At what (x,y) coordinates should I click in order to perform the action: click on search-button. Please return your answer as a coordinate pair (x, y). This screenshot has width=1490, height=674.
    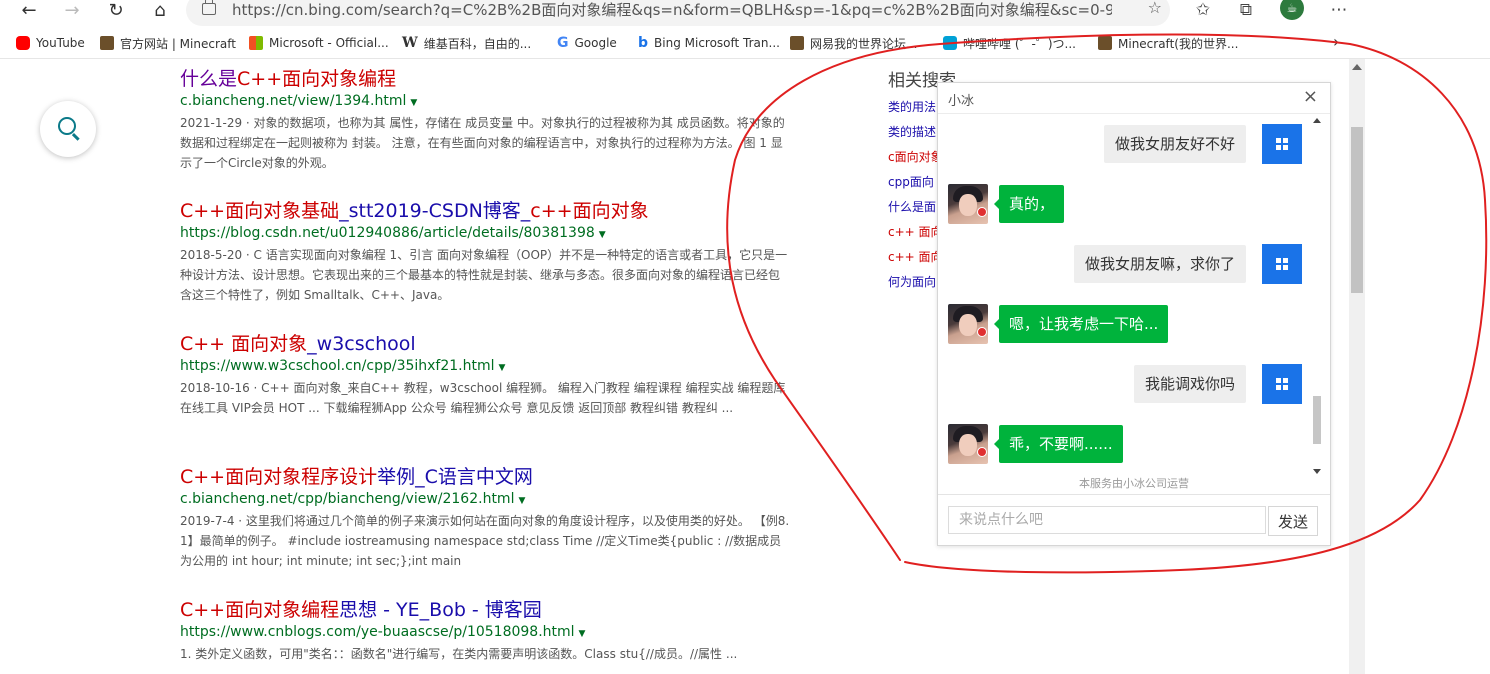
    Looking at the image, I should click on (68, 129).